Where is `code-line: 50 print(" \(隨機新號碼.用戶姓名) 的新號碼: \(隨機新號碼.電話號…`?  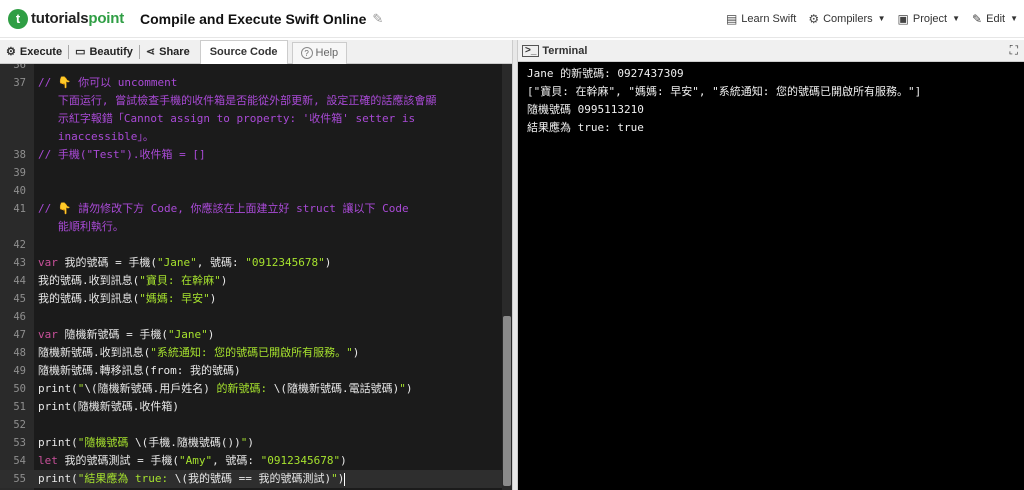
code-line: 50 print(" \(隨機新號碼.用戶姓名) 的新號碼: \(隨機新號碼.電話號… is located at coordinates (251, 389).